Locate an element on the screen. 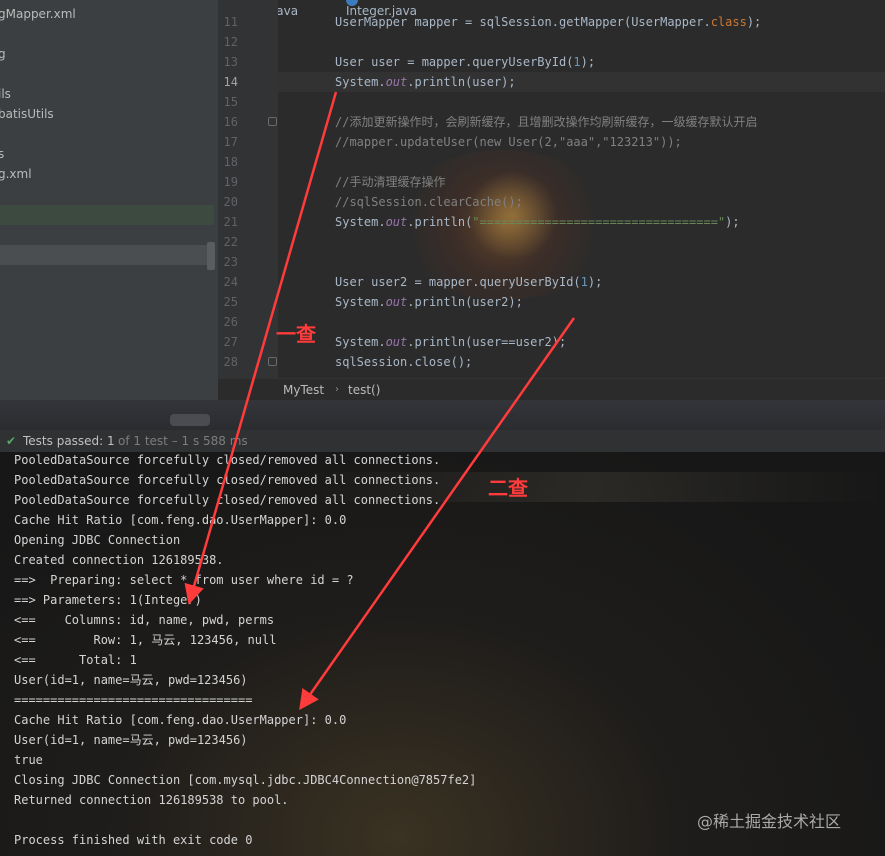 The width and height of the screenshot is (885, 856). panel-divider is located at coordinates (442, 415).